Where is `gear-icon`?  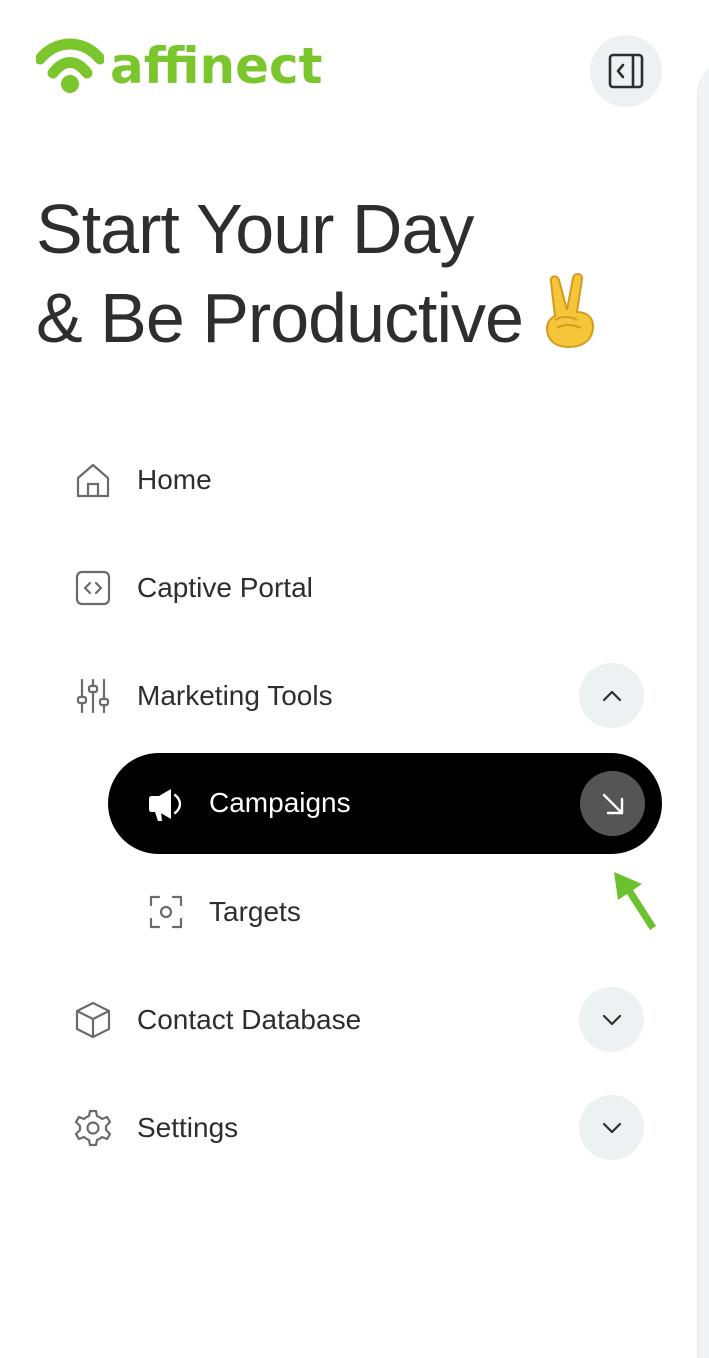 gear-icon is located at coordinates (93, 1128).